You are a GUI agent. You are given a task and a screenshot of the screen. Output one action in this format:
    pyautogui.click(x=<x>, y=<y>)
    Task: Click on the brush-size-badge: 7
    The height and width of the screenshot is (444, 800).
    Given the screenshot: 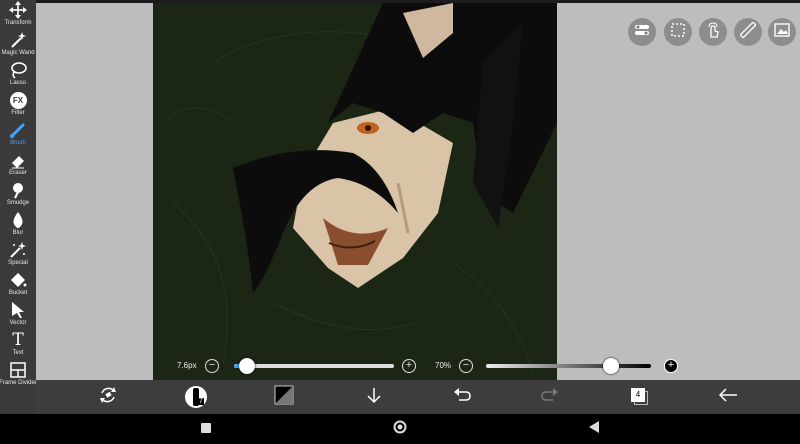 What is the action you would take?
    pyautogui.click(x=201, y=401)
    